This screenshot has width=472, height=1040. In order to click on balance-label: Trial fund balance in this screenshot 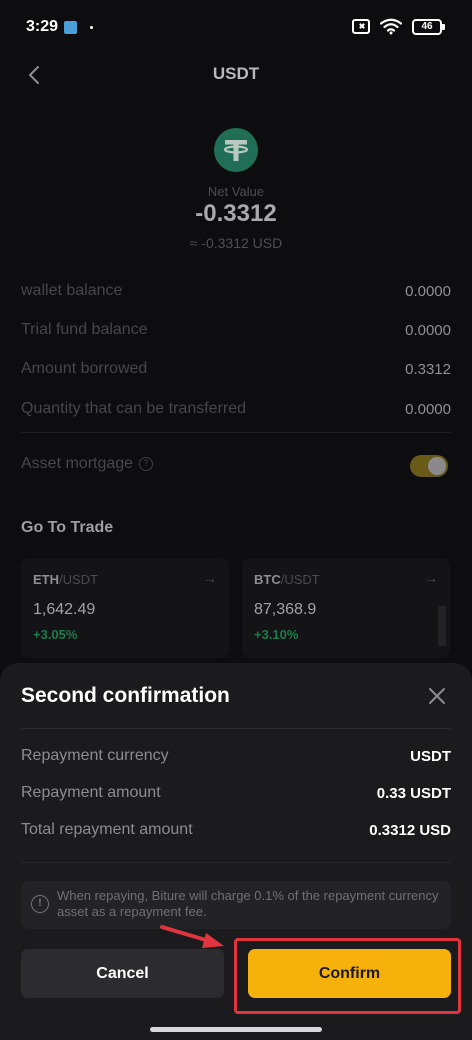, I will do `click(84, 329)`.